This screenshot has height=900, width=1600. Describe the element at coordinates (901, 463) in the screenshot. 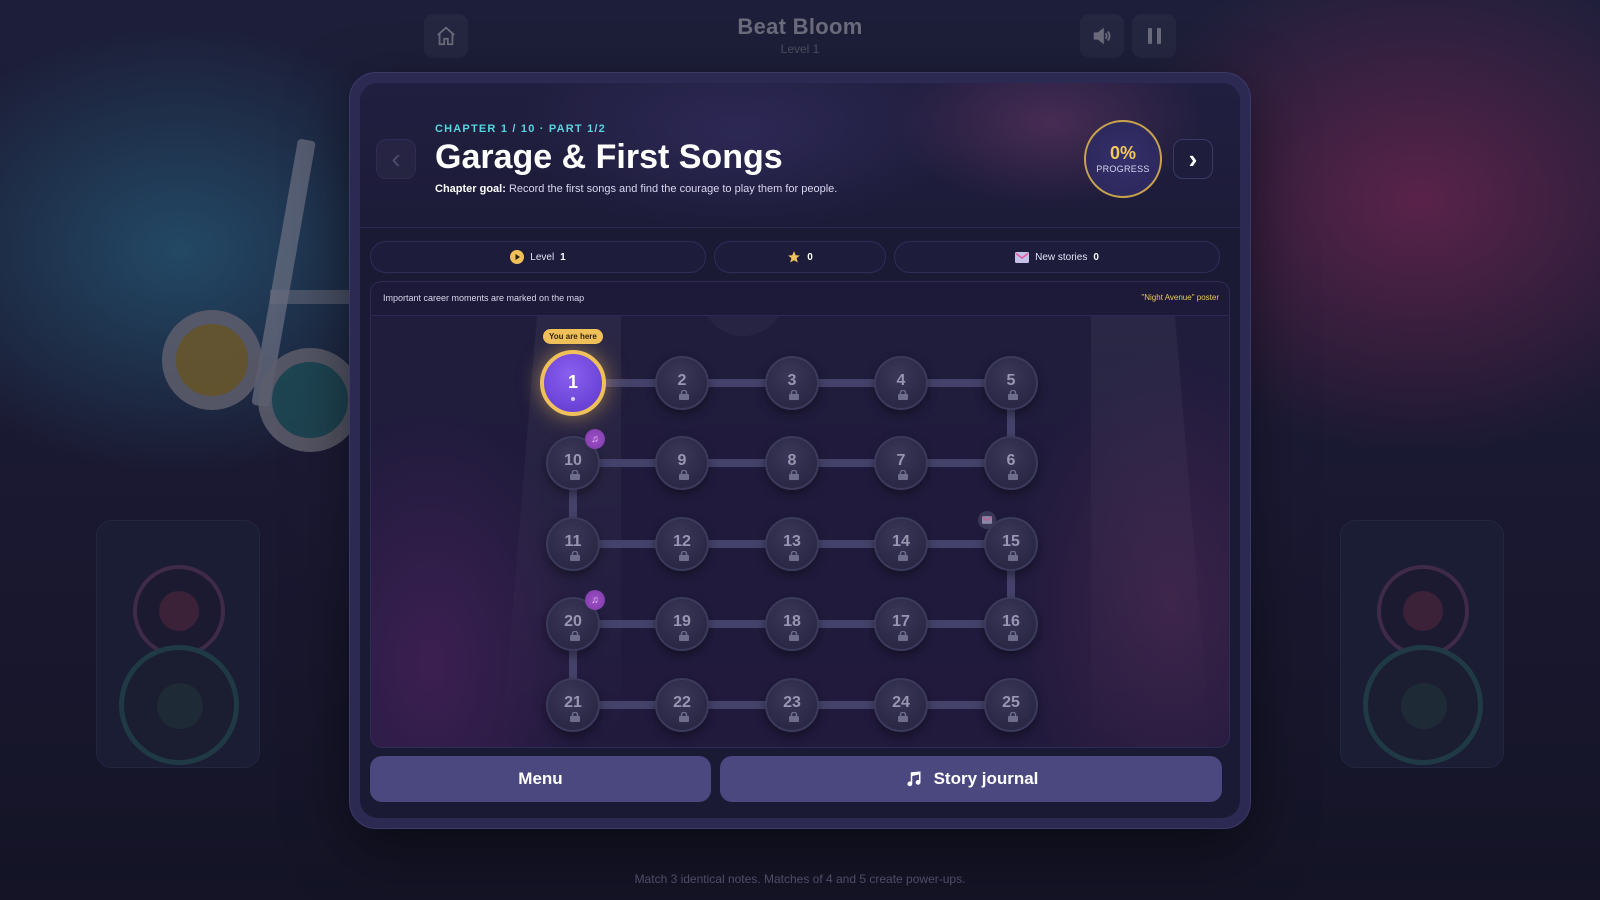

I see `level-node-7: 7` at that location.